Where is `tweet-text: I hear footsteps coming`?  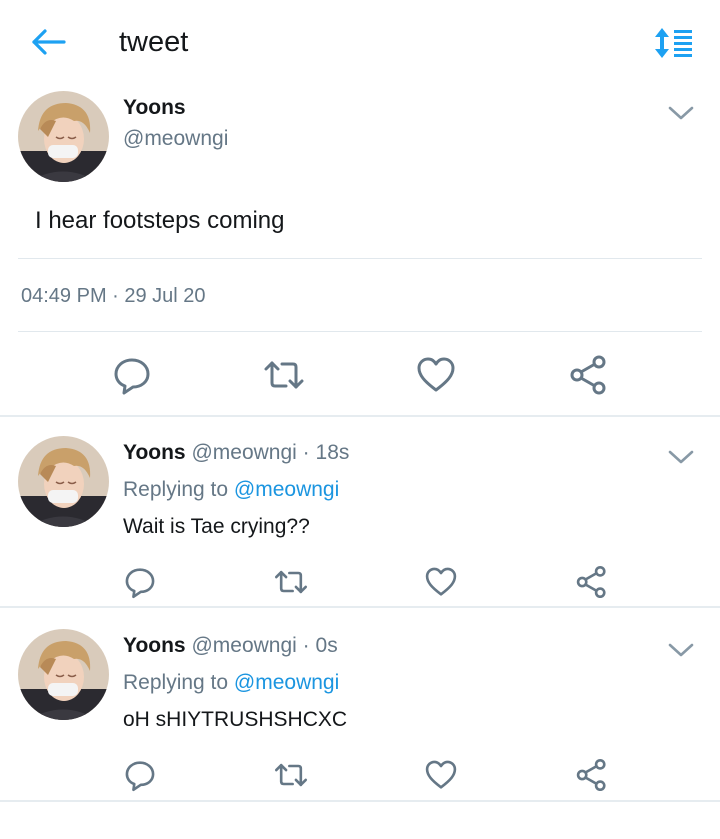 tweet-text: I hear footsteps coming is located at coordinates (160, 220).